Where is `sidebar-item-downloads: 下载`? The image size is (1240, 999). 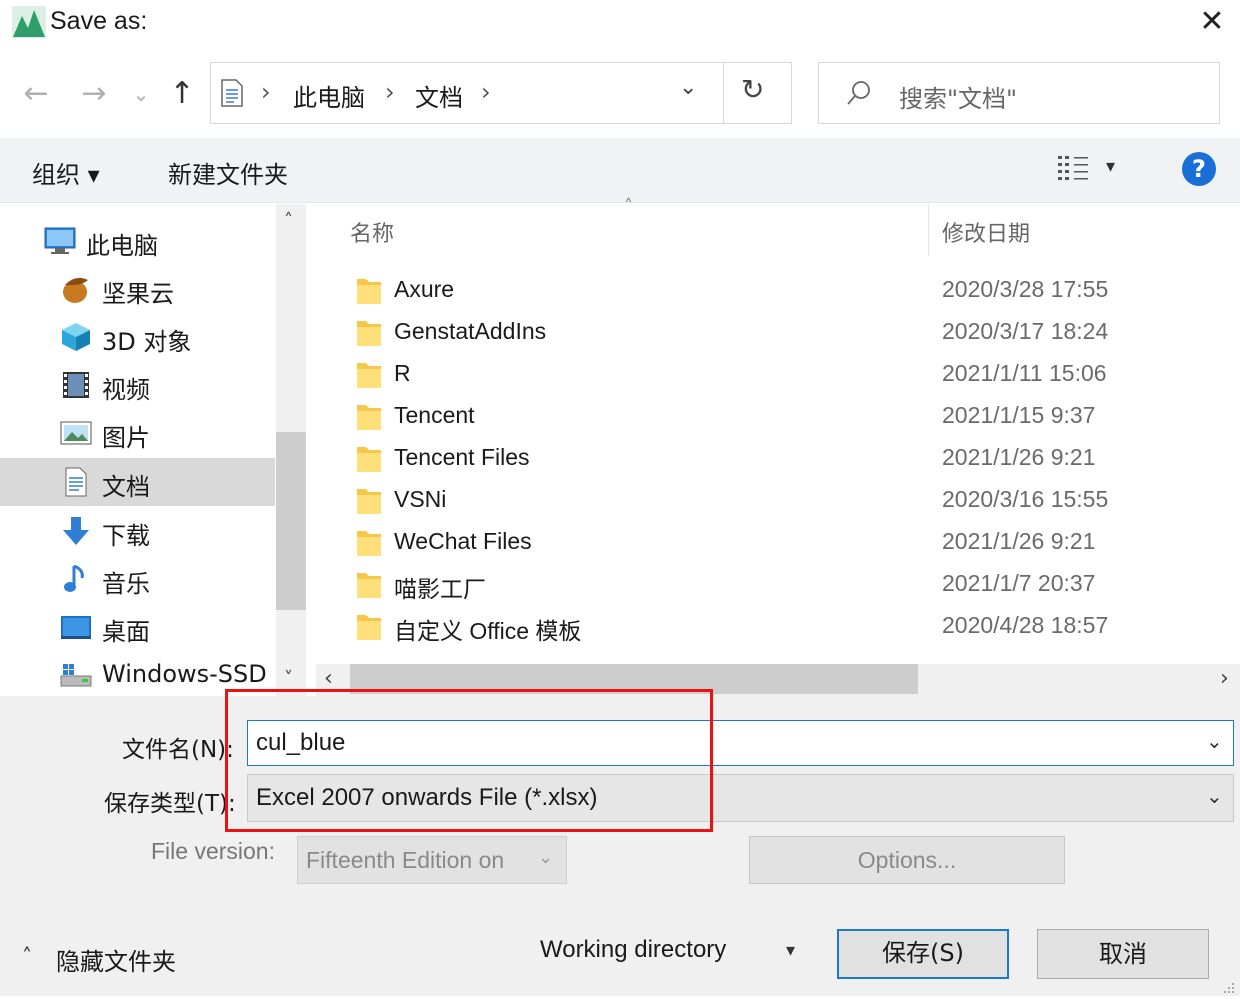 sidebar-item-downloads: 下载 is located at coordinates (137, 531).